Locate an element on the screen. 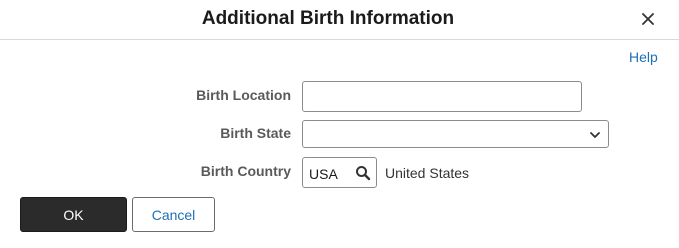  birth-country-field: USA is located at coordinates (339, 172).